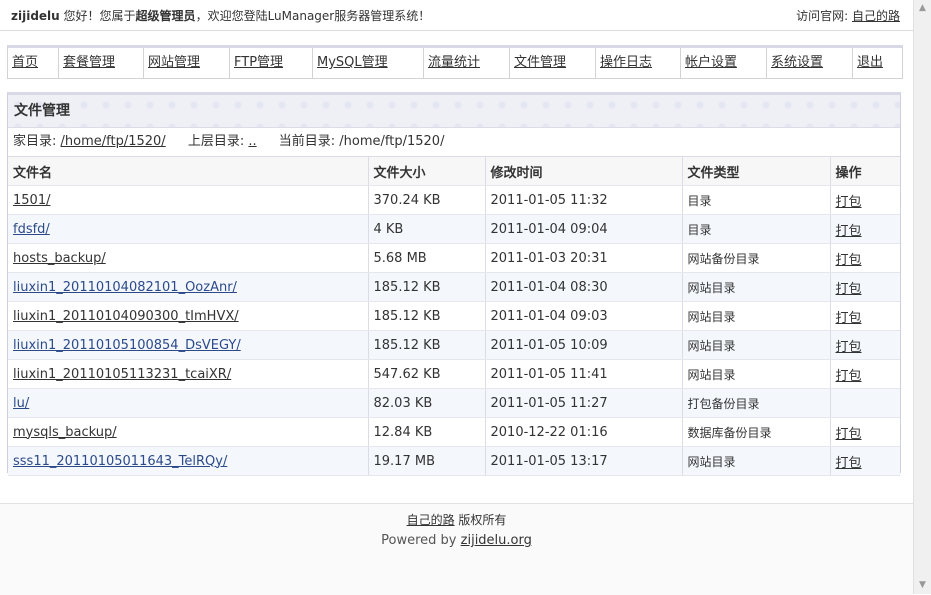  I want to click on file-name-link: liuxin1_20110105113231_tcaiXR/, so click(122, 374).